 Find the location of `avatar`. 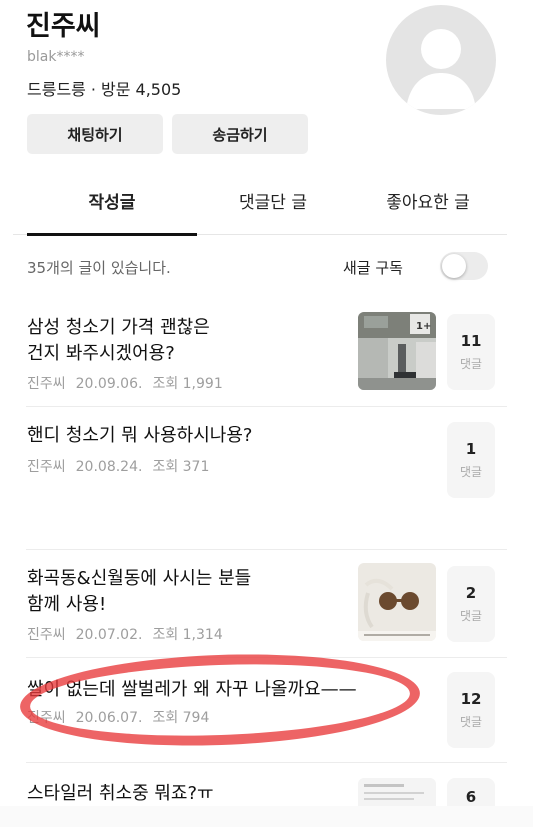

avatar is located at coordinates (441, 60).